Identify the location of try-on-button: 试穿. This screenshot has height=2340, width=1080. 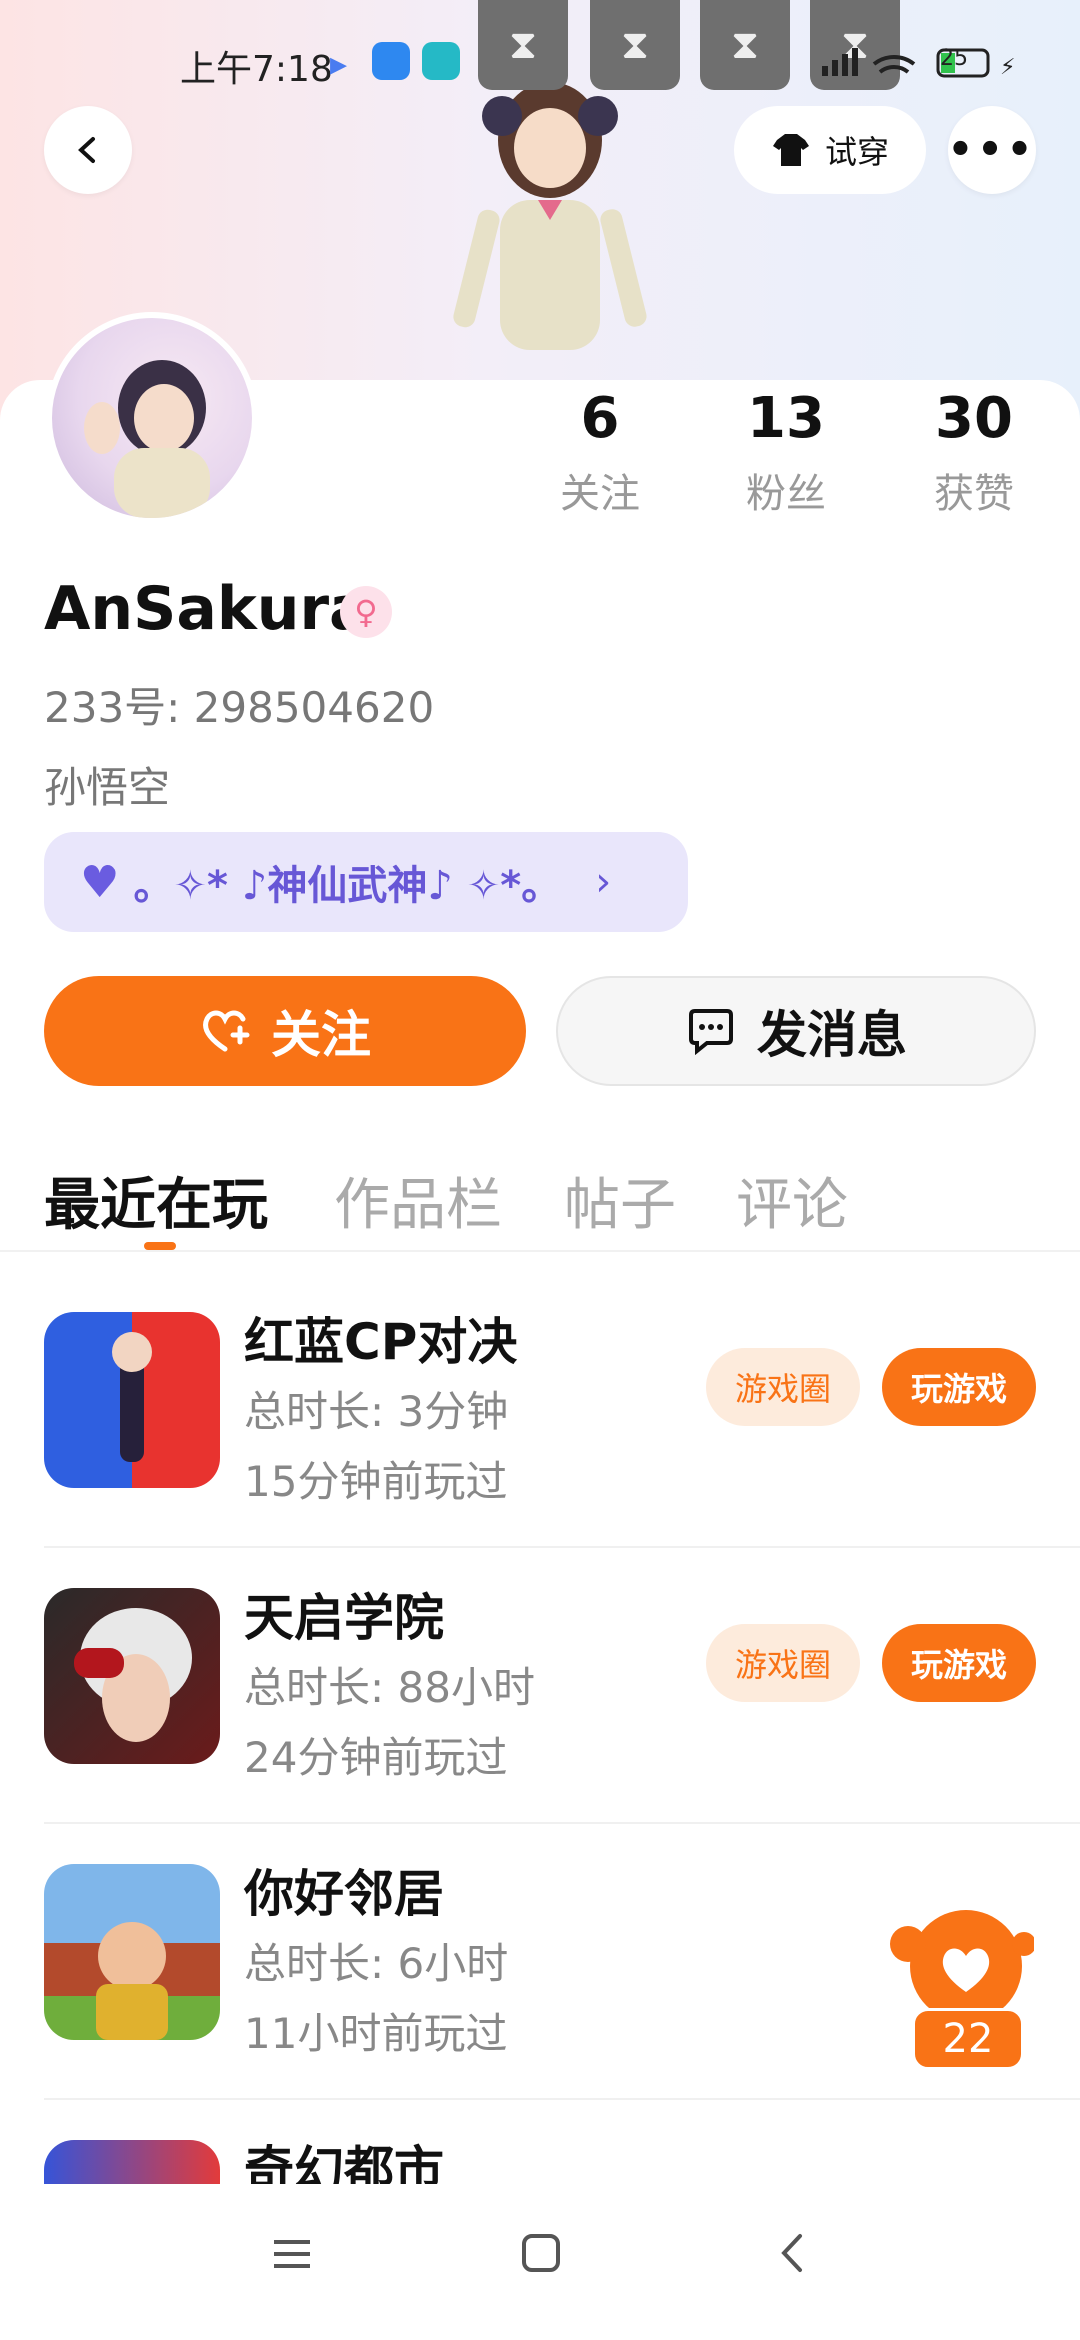
(830, 150).